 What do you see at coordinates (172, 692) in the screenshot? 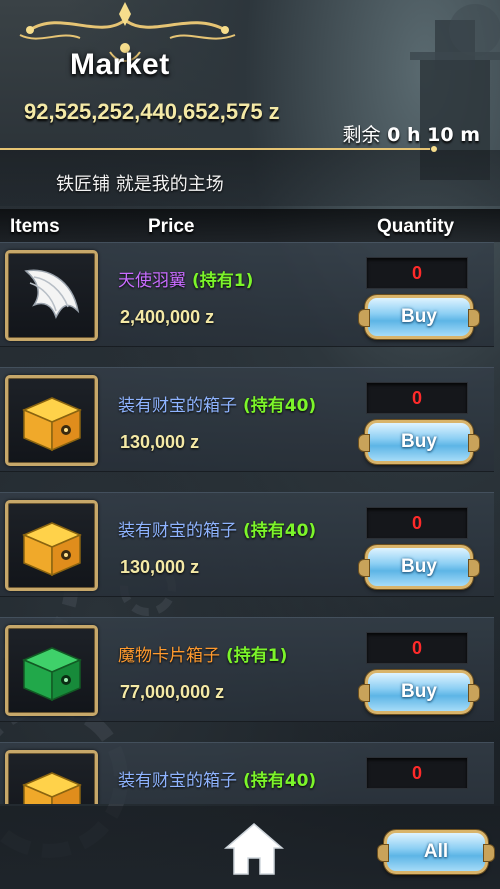
I see `item-price: 77,000,000 z` at bounding box center [172, 692].